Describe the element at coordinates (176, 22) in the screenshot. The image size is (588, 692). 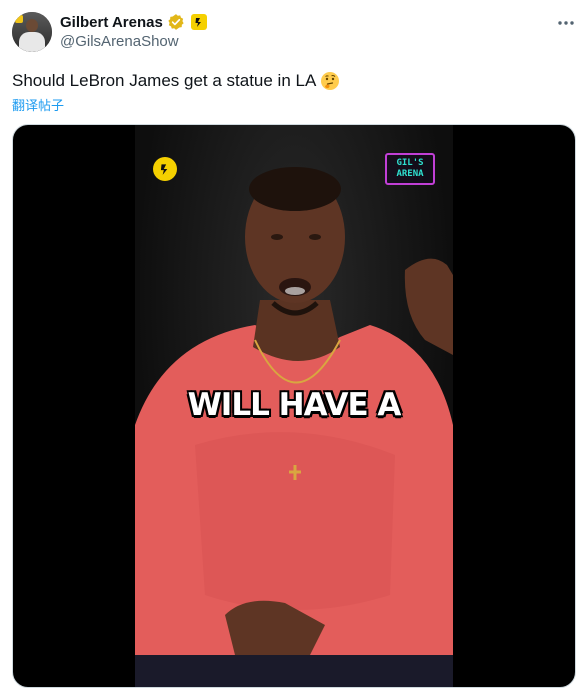
I see `verified-badge-icon` at that location.